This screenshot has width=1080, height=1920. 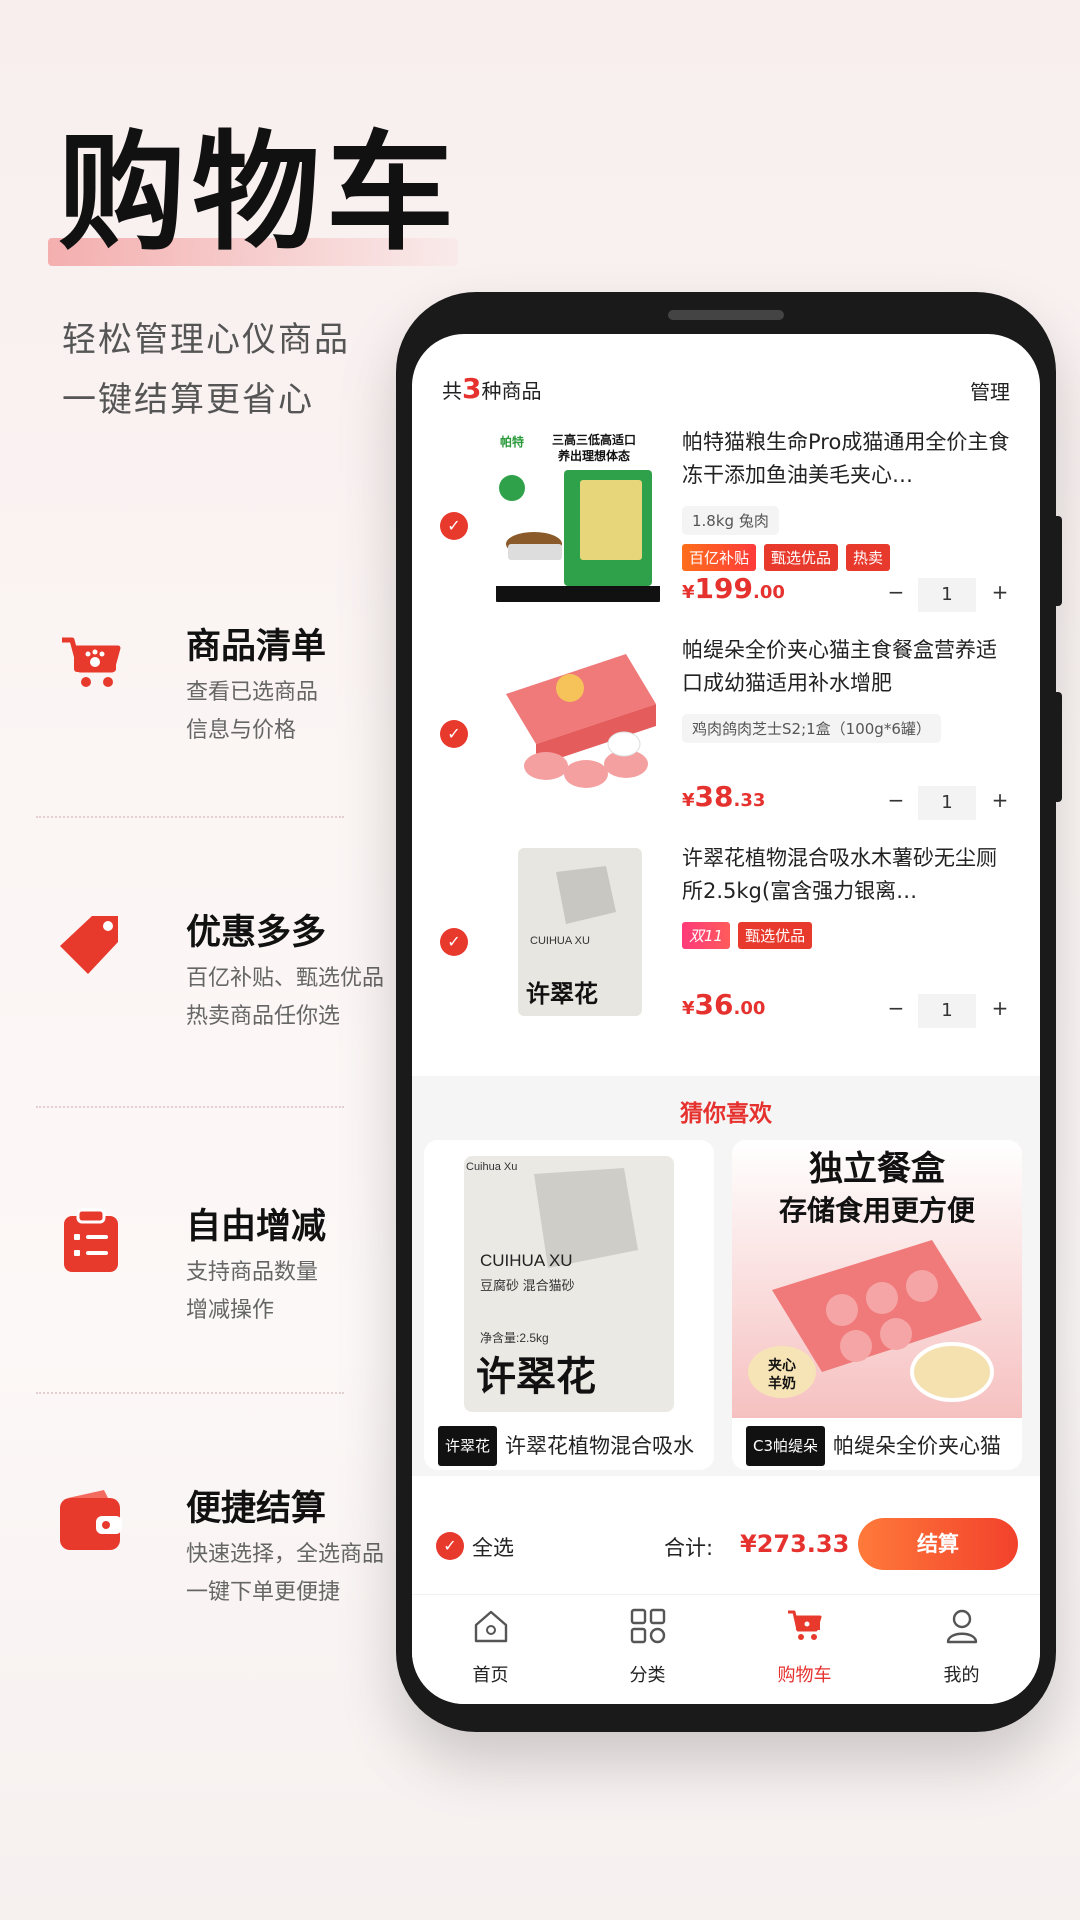 What do you see at coordinates (804, 1645) in the screenshot?
I see `tab-cart: 购物车` at bounding box center [804, 1645].